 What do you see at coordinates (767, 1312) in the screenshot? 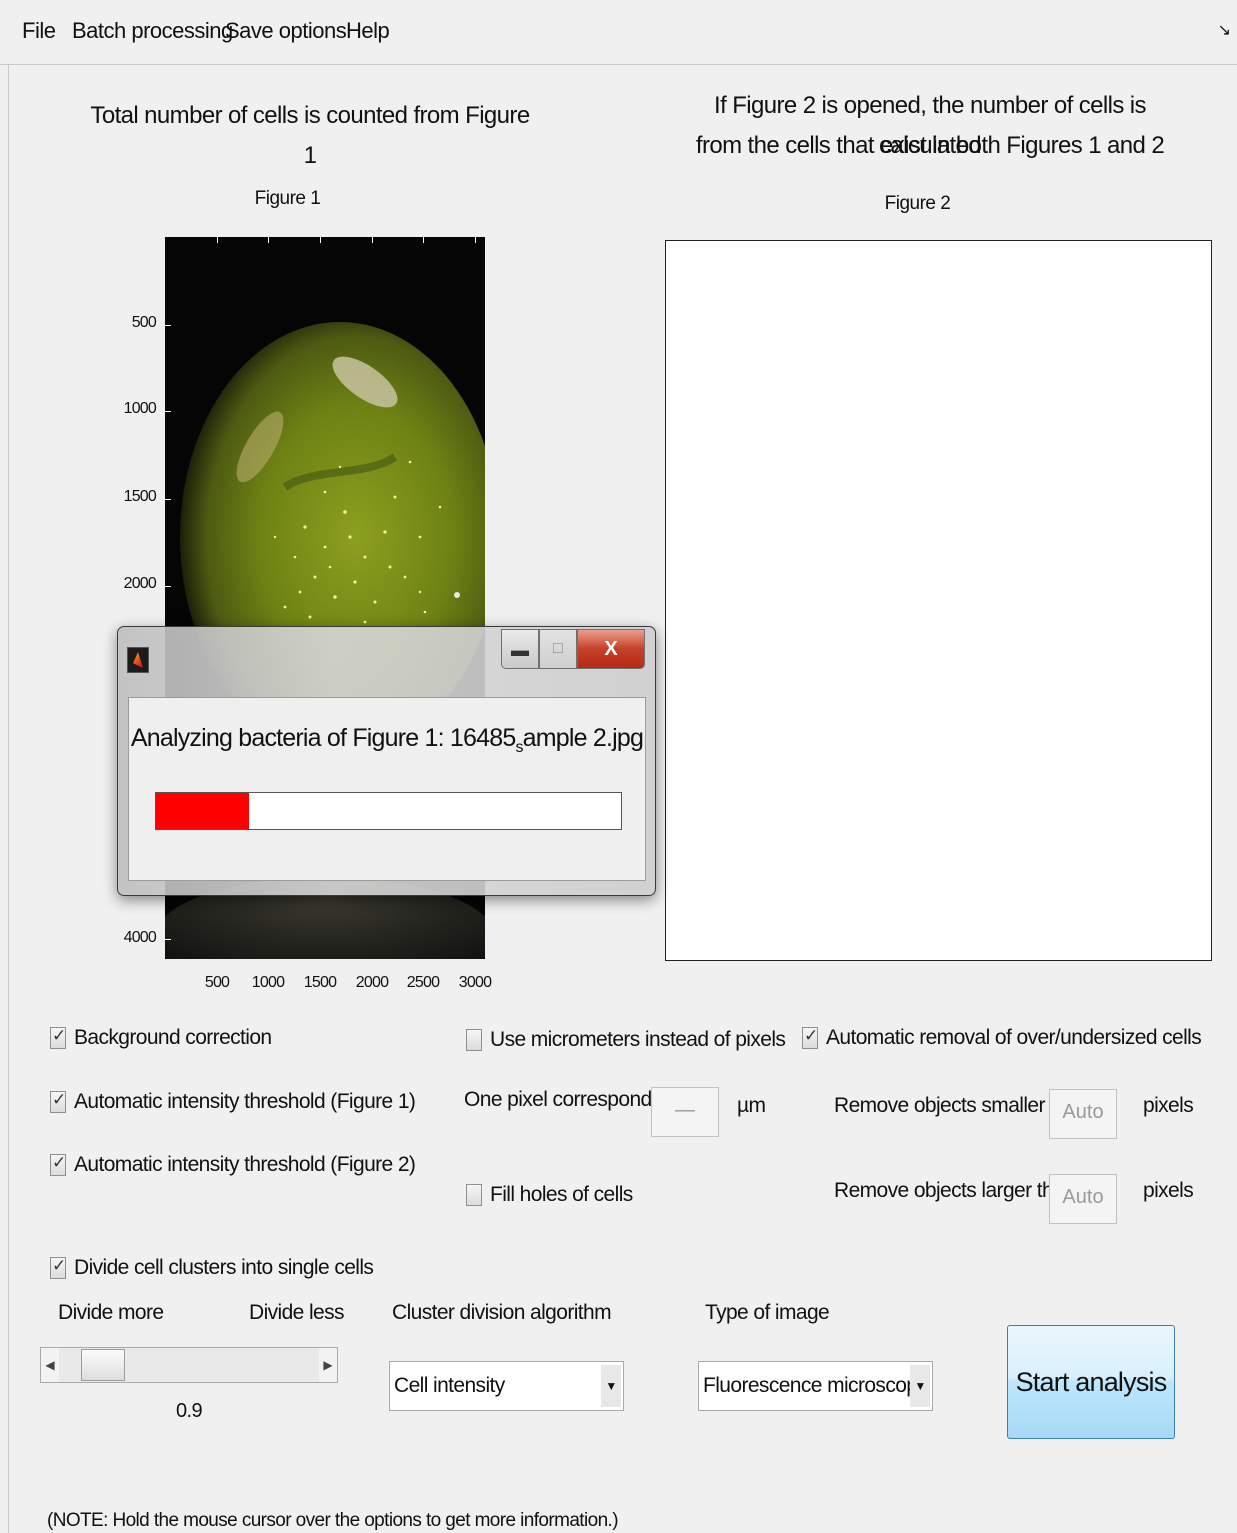
I see `image-type-label: Type of image` at bounding box center [767, 1312].